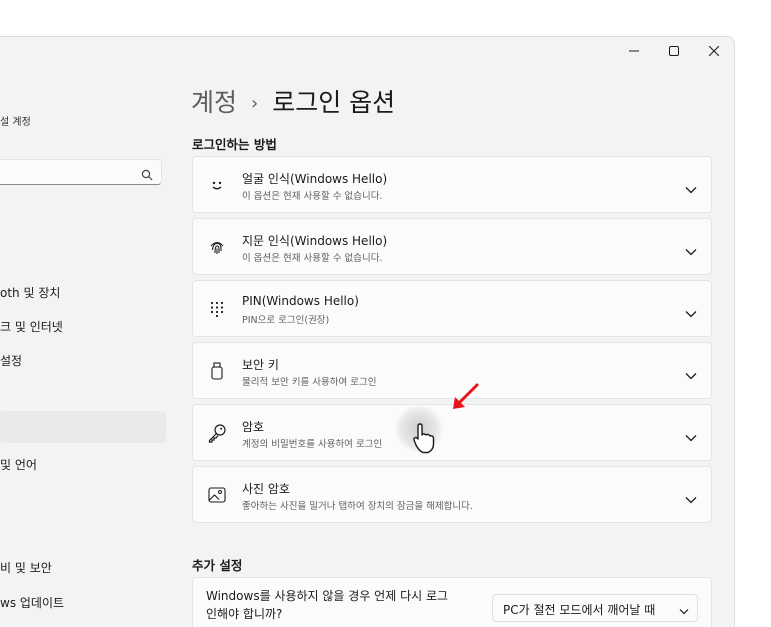 This screenshot has width=771, height=627. What do you see at coordinates (217, 565) in the screenshot?
I see `section-title-additional: 추가 설정` at bounding box center [217, 565].